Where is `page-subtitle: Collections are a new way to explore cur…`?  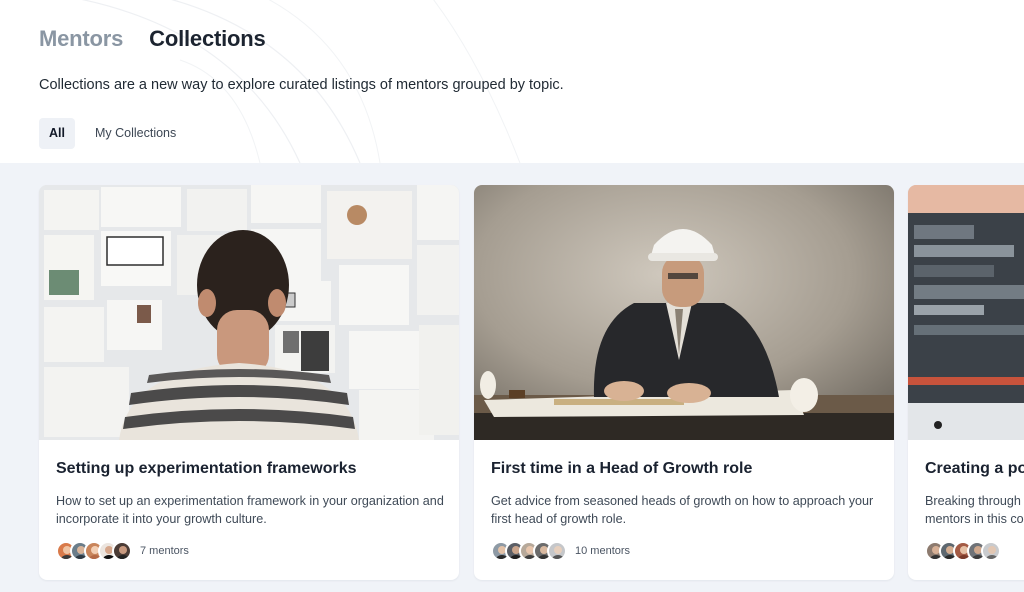
page-subtitle: Collections are a new way to explore cur… is located at coordinates (301, 85).